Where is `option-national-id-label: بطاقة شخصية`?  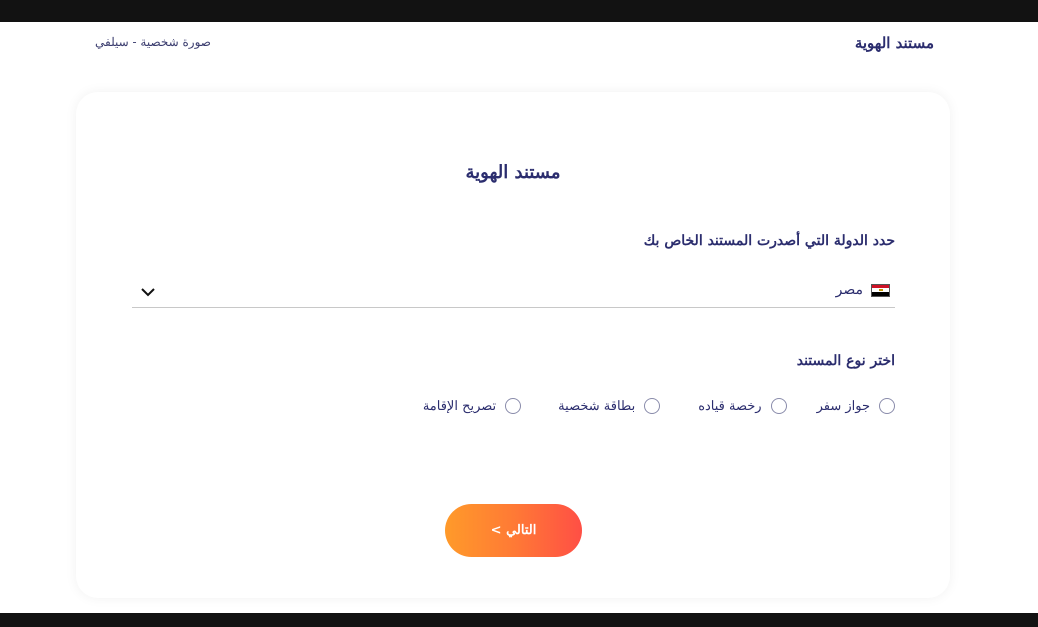 option-national-id-label: بطاقة شخصية is located at coordinates (597, 406).